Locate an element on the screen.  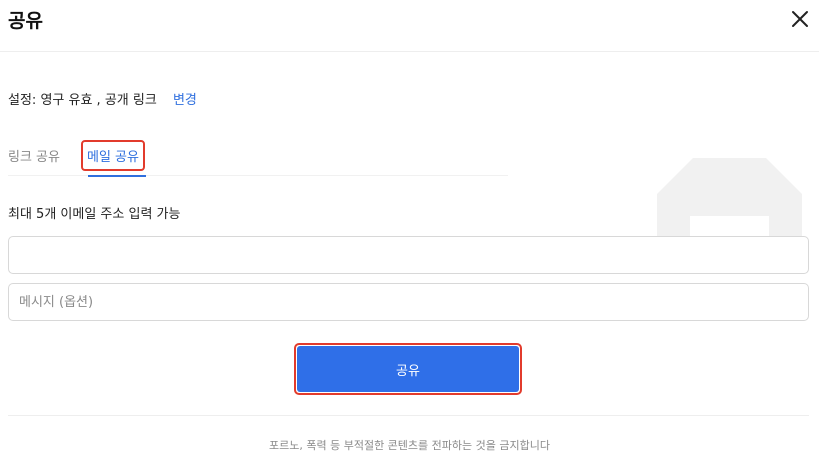
tab-link-share: 링크 공유 is located at coordinates (34, 155).